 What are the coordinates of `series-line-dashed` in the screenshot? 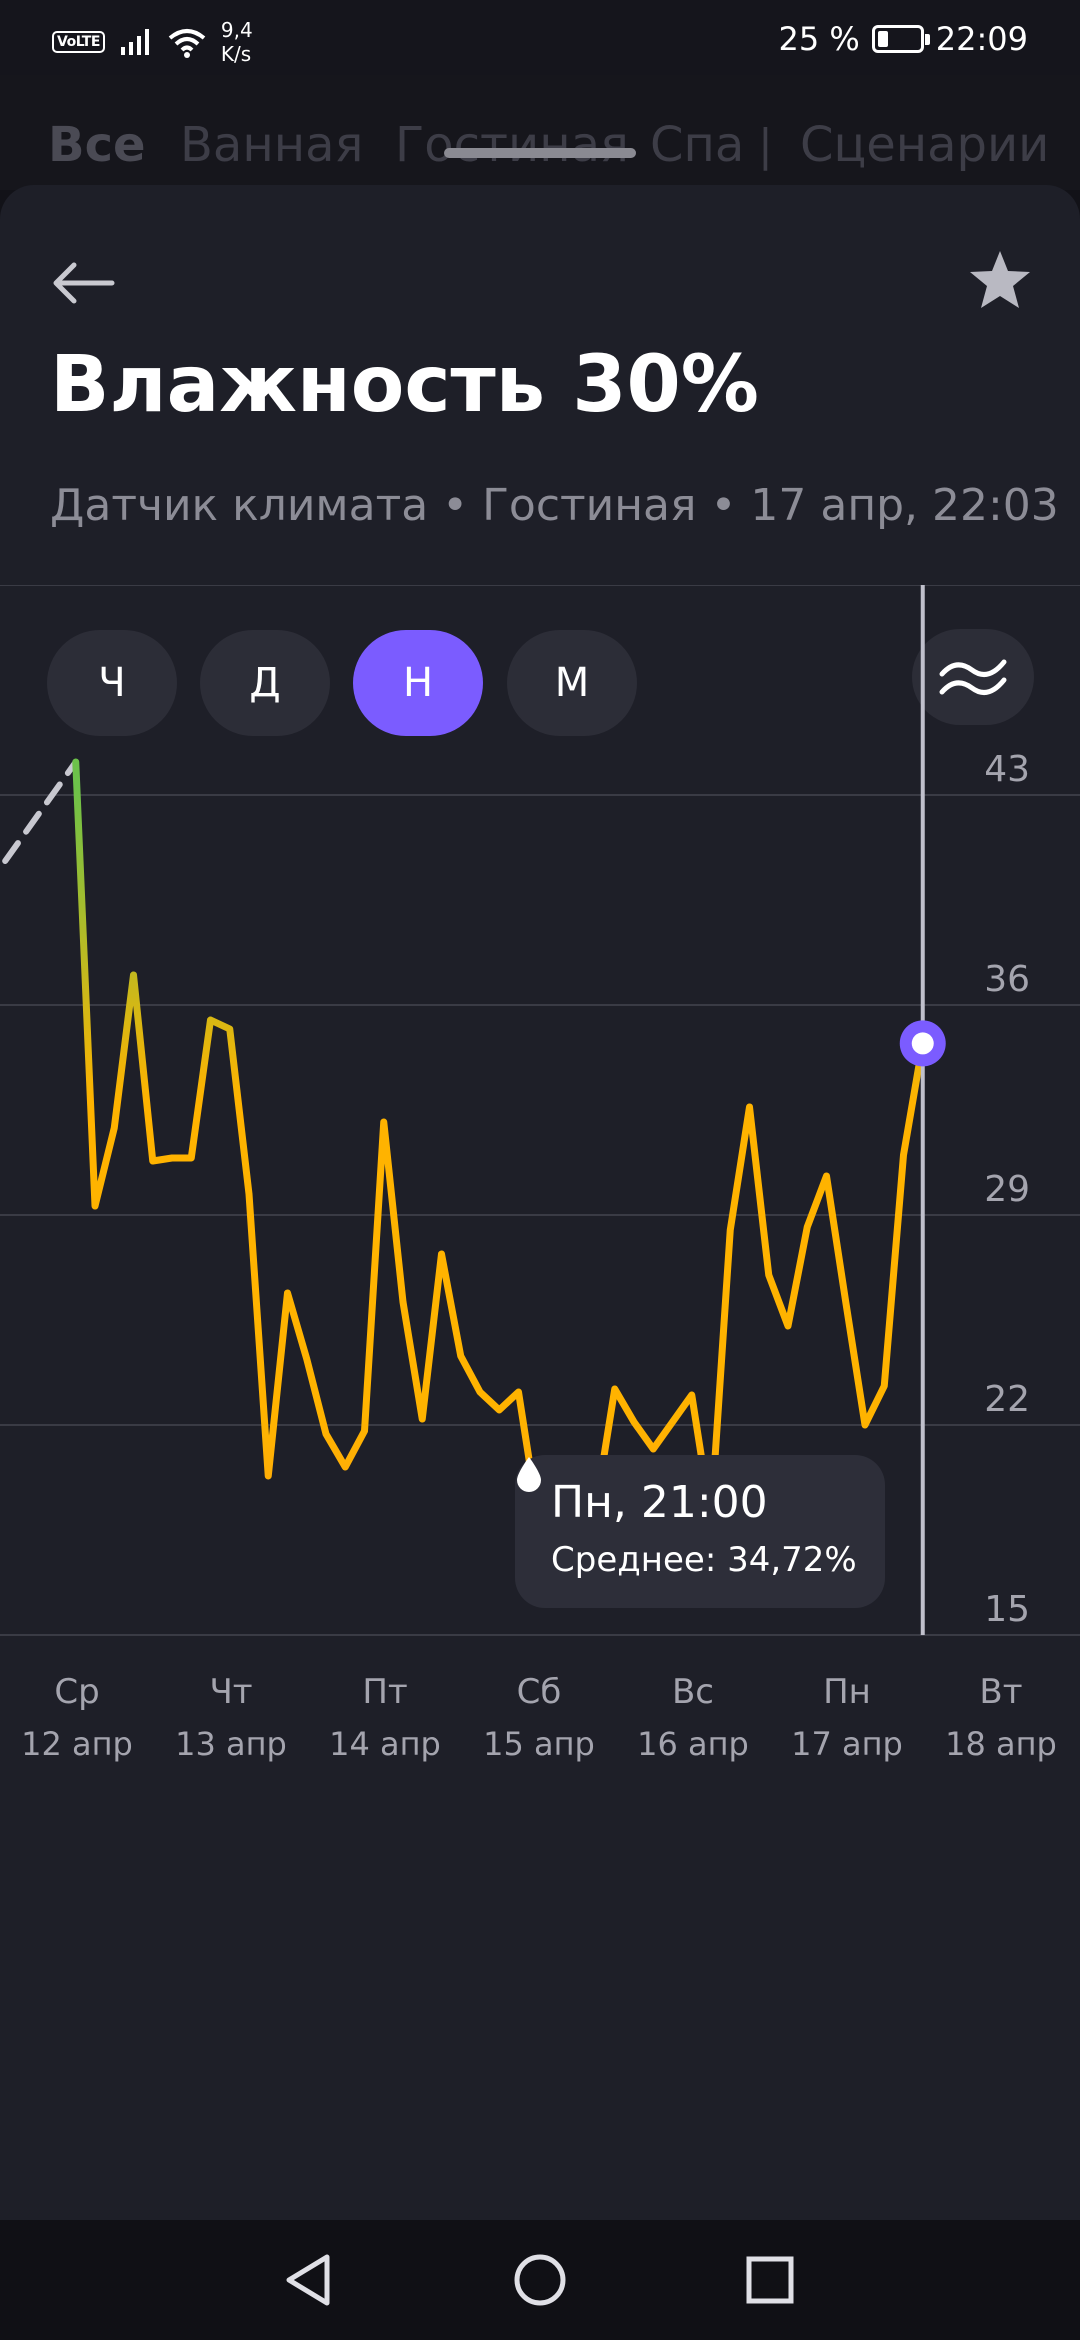 It's located at (40, 811).